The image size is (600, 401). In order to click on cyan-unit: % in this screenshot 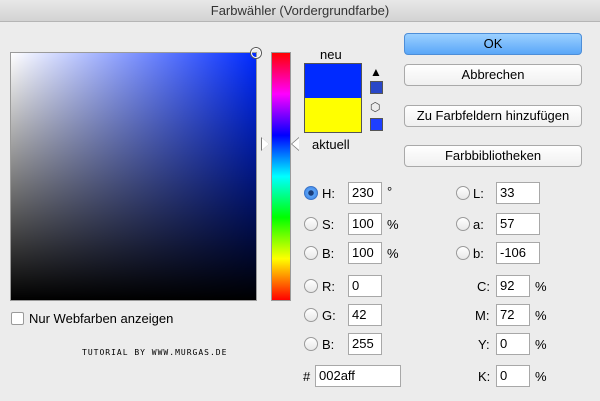, I will do `click(541, 286)`.